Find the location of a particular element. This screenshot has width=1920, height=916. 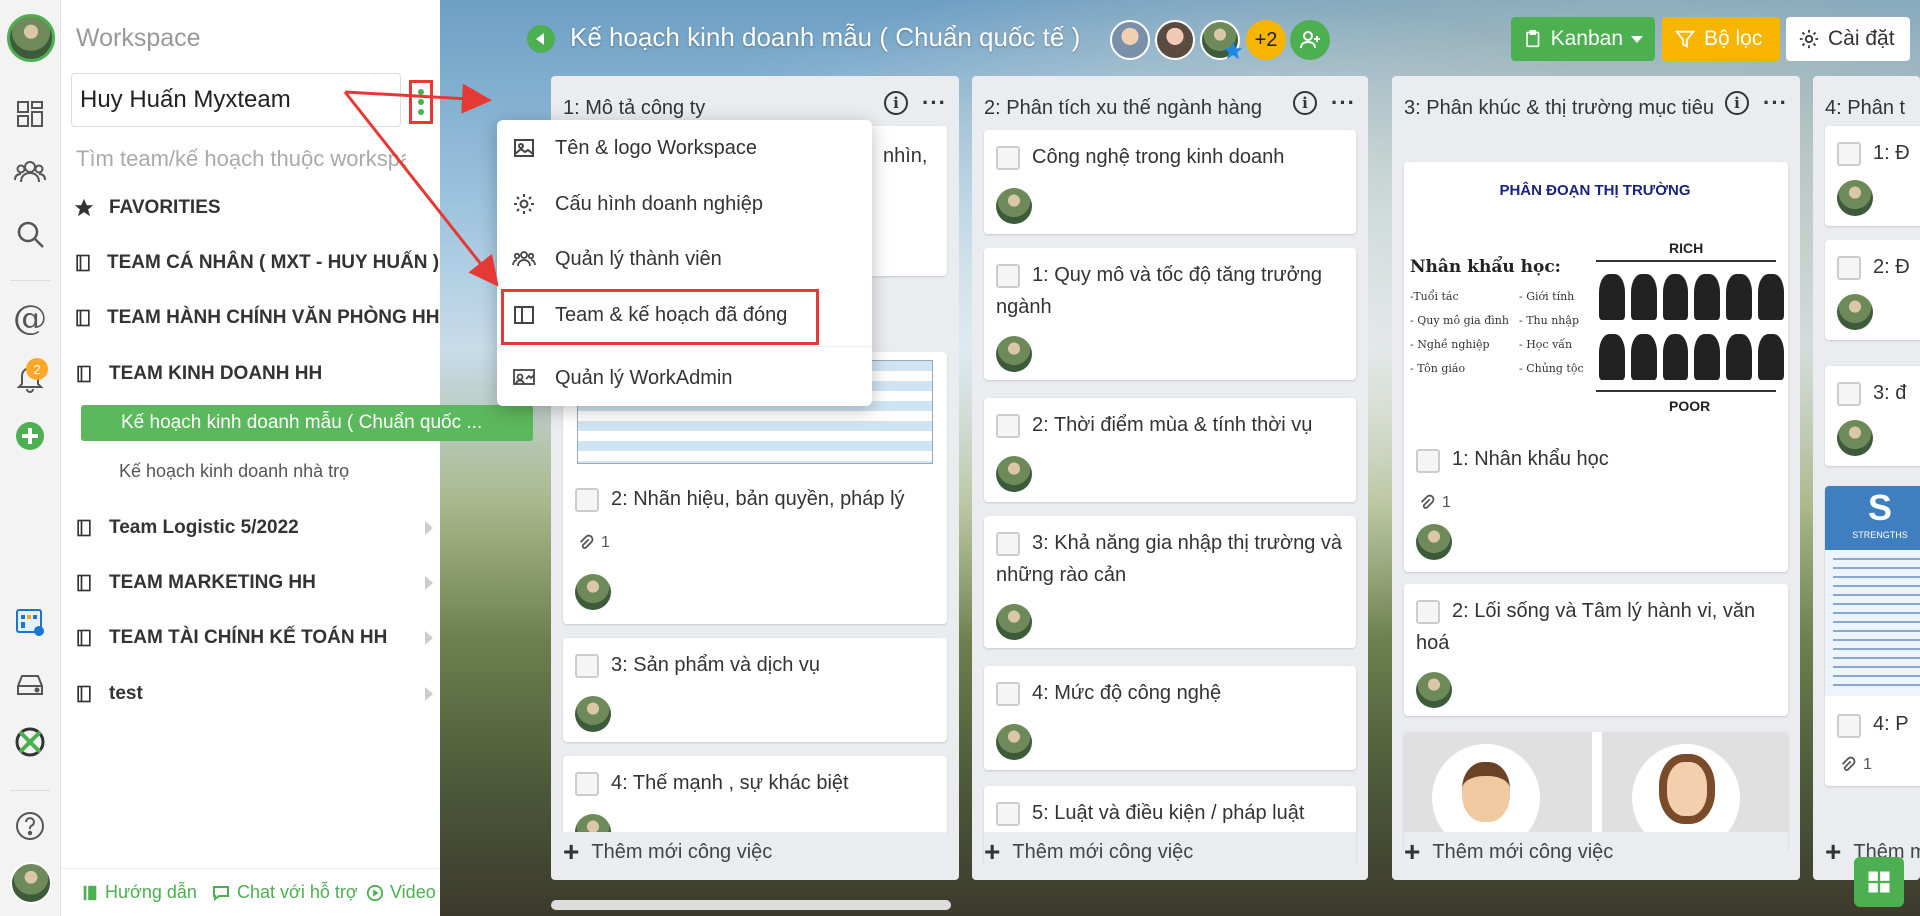

video-link: Video is located at coordinates (401, 892).